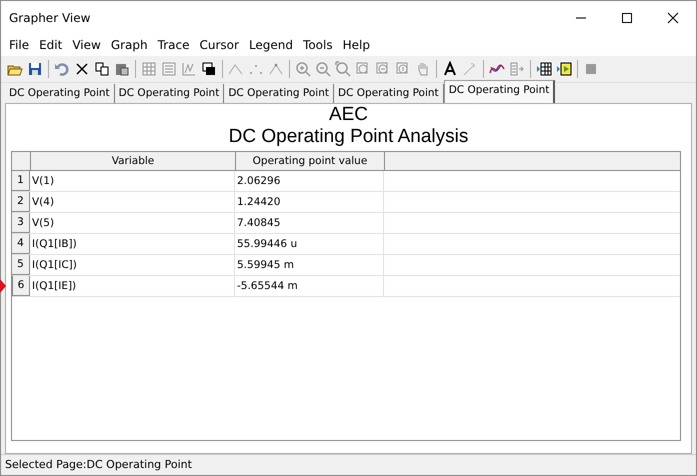 The image size is (697, 476). I want to click on menu-item: Legend, so click(271, 45).